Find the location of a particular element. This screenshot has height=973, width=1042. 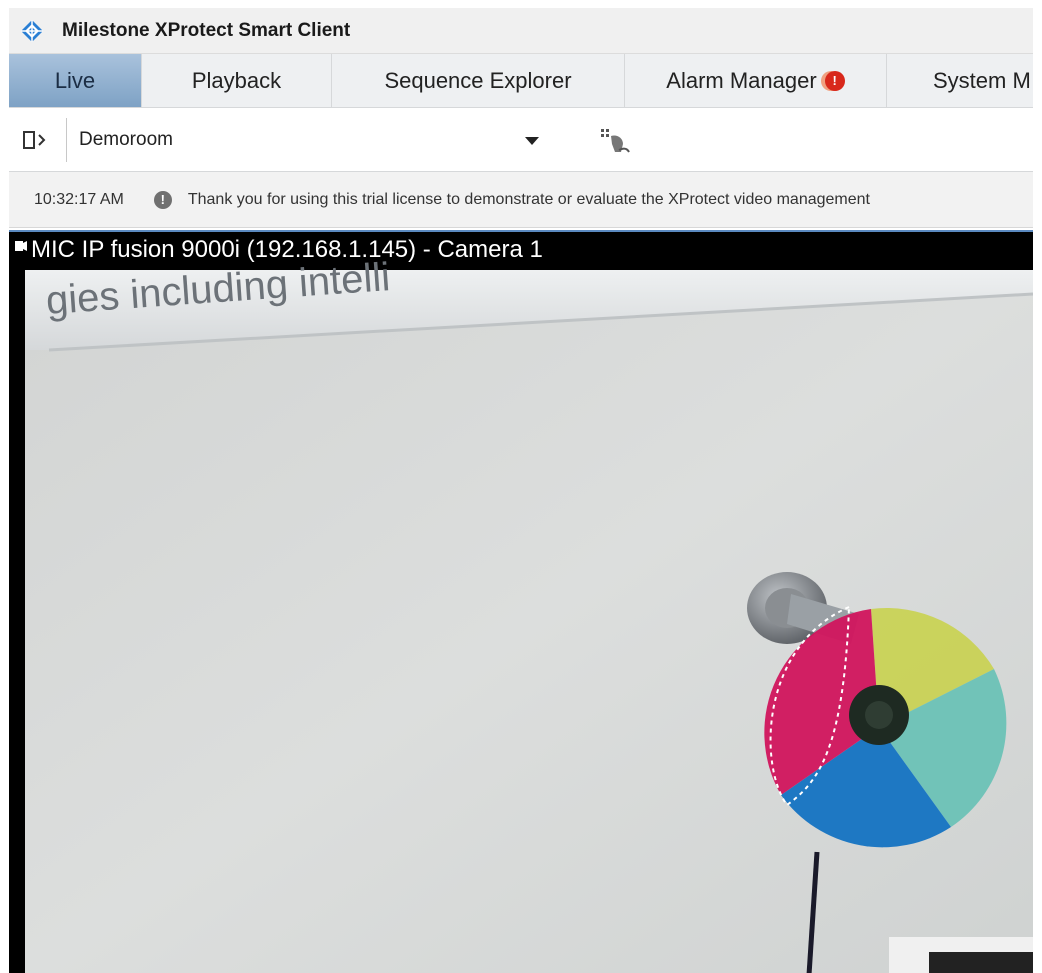

milestone-logo-icon is located at coordinates (32, 30).